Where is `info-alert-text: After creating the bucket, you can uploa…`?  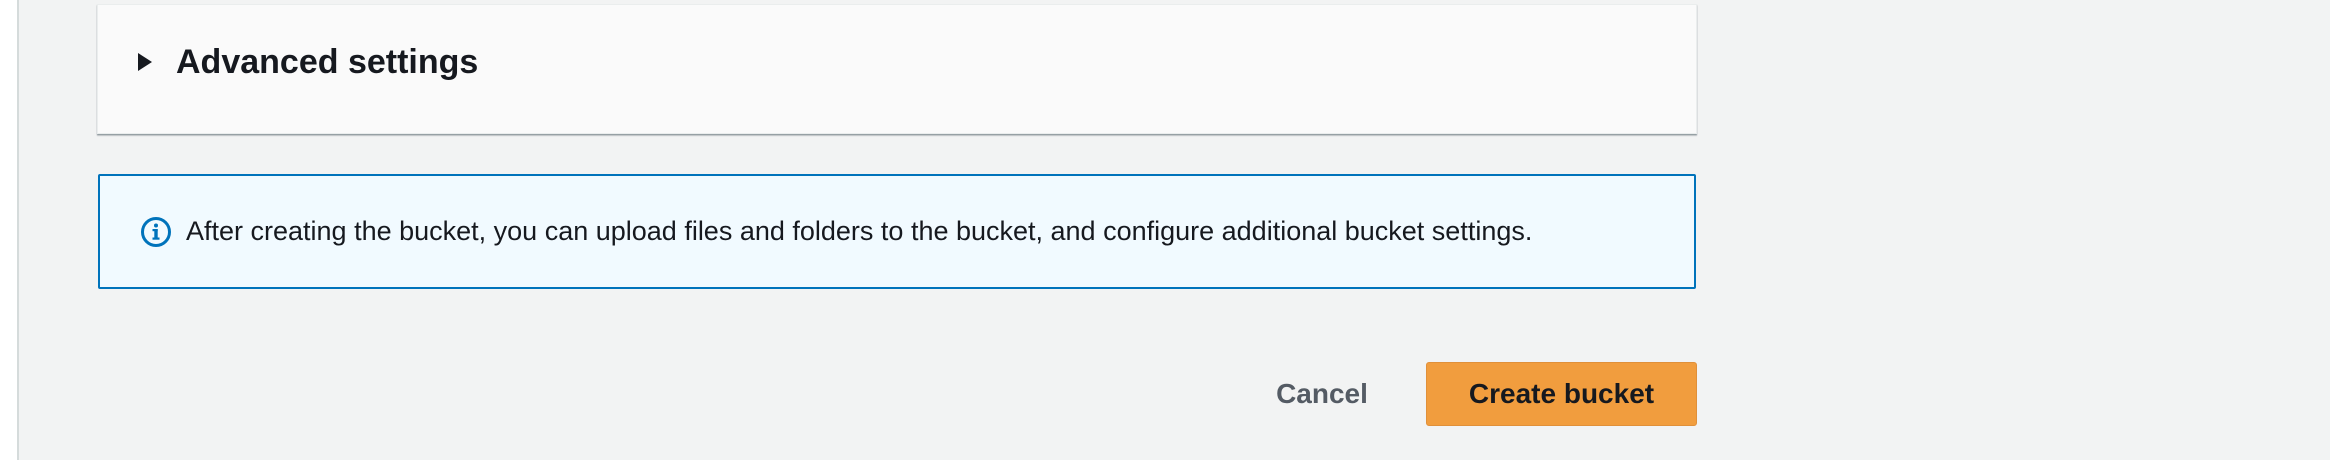
info-alert-text: After creating the bucket, you can uploa… is located at coordinates (859, 231).